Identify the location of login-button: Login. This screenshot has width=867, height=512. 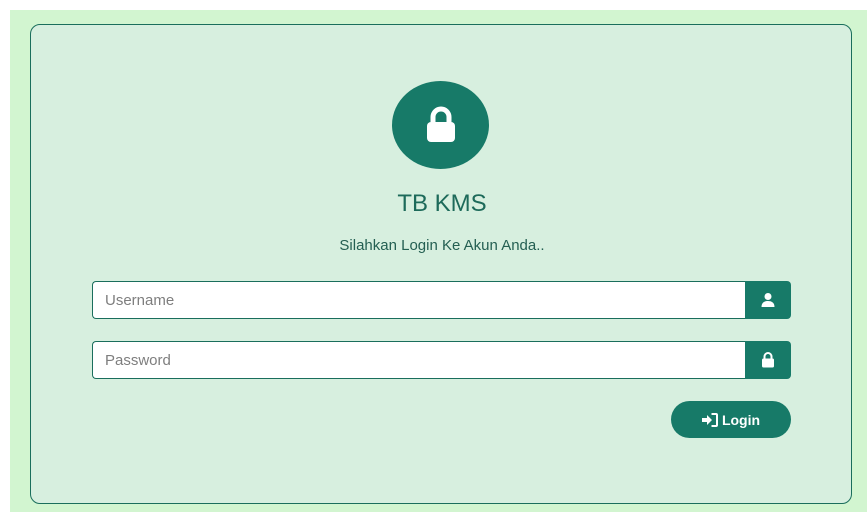
(731, 419).